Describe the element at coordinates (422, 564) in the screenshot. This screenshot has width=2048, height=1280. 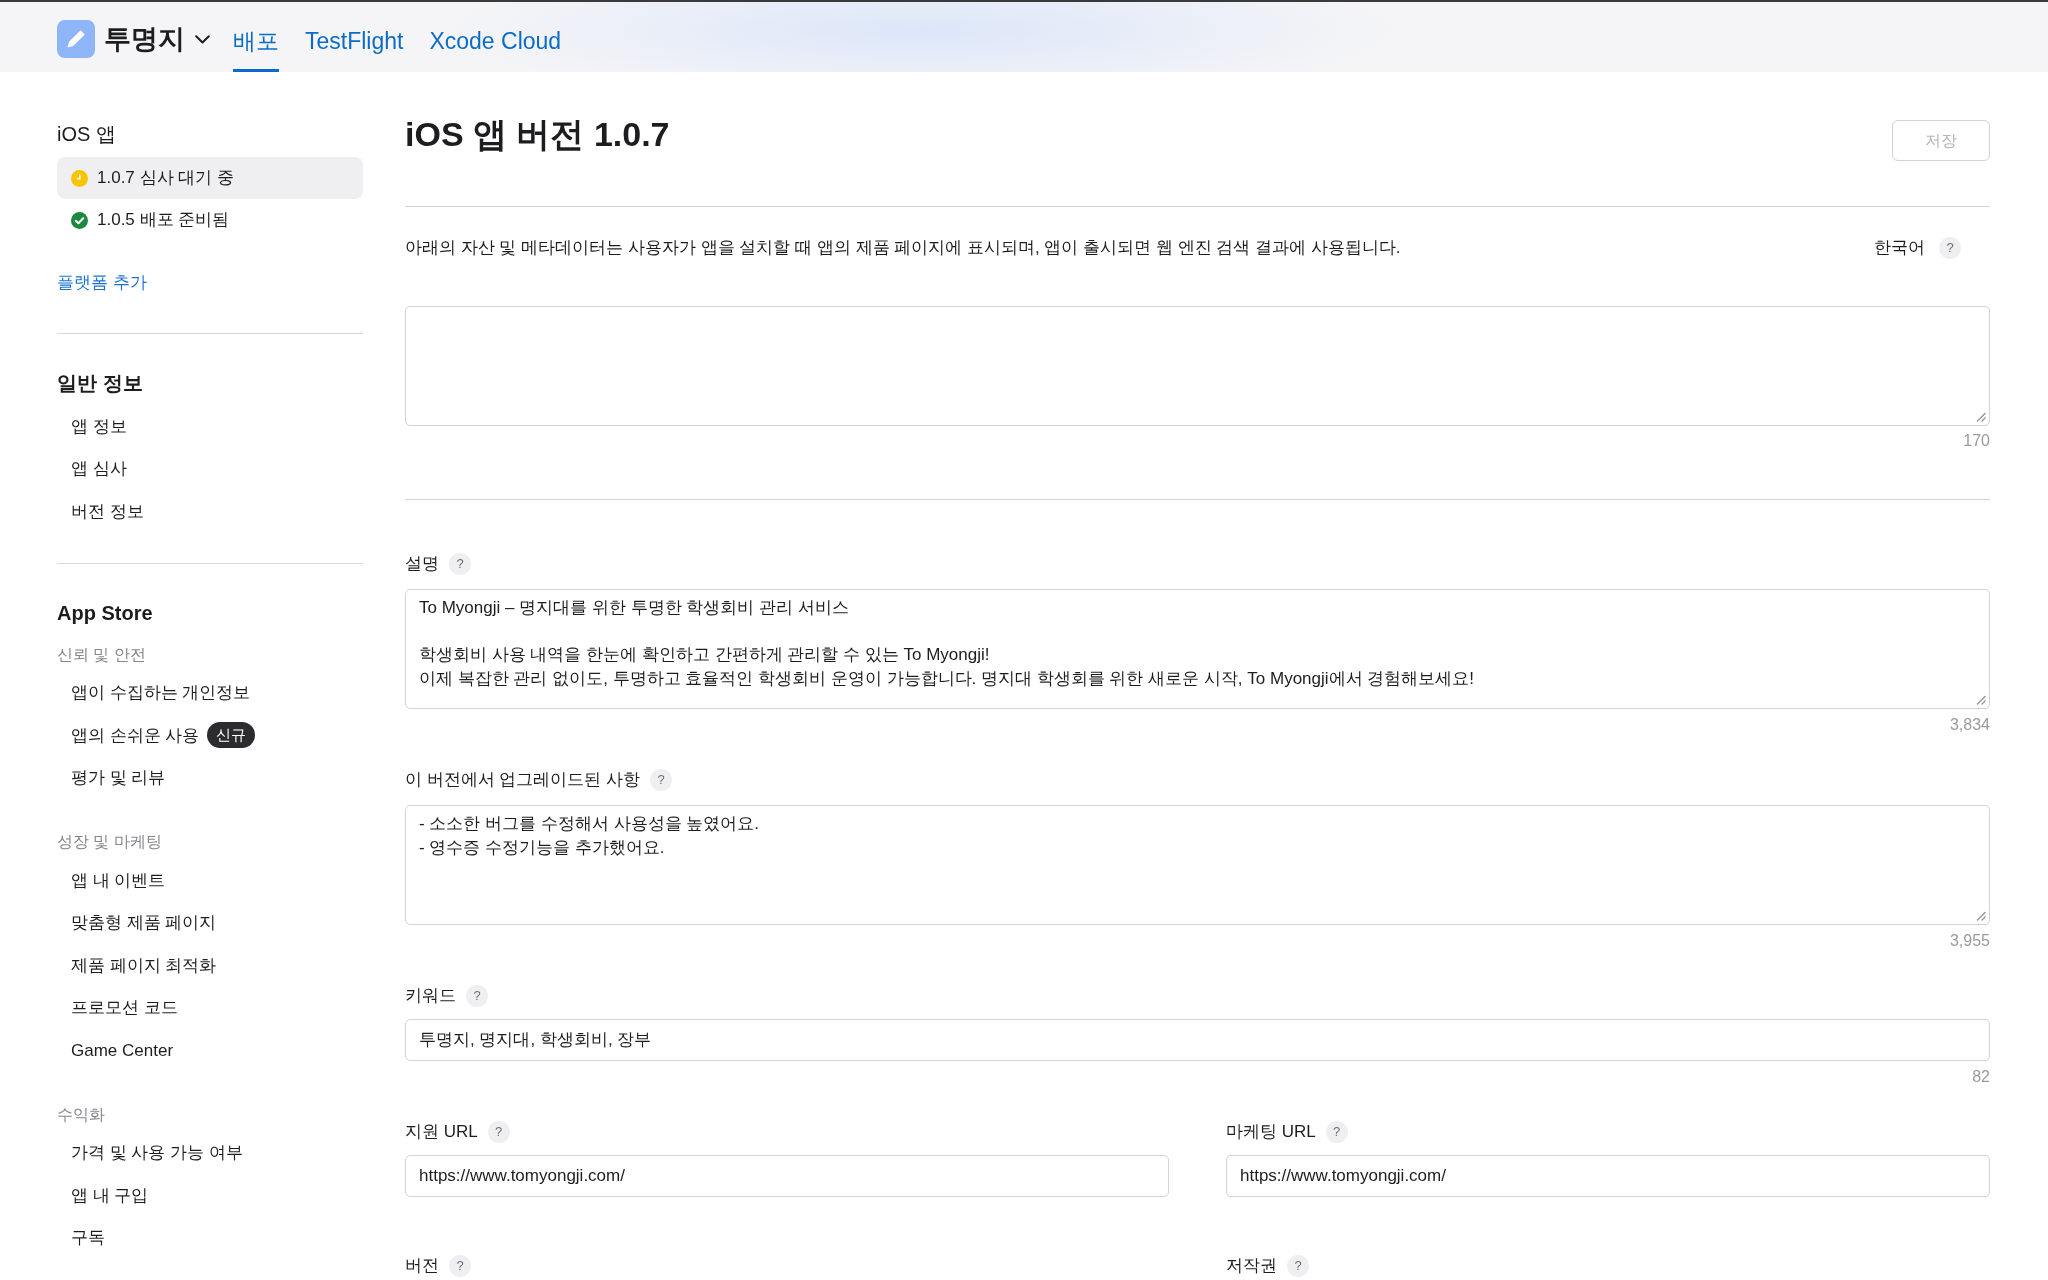
I see `field-label: 설명` at that location.